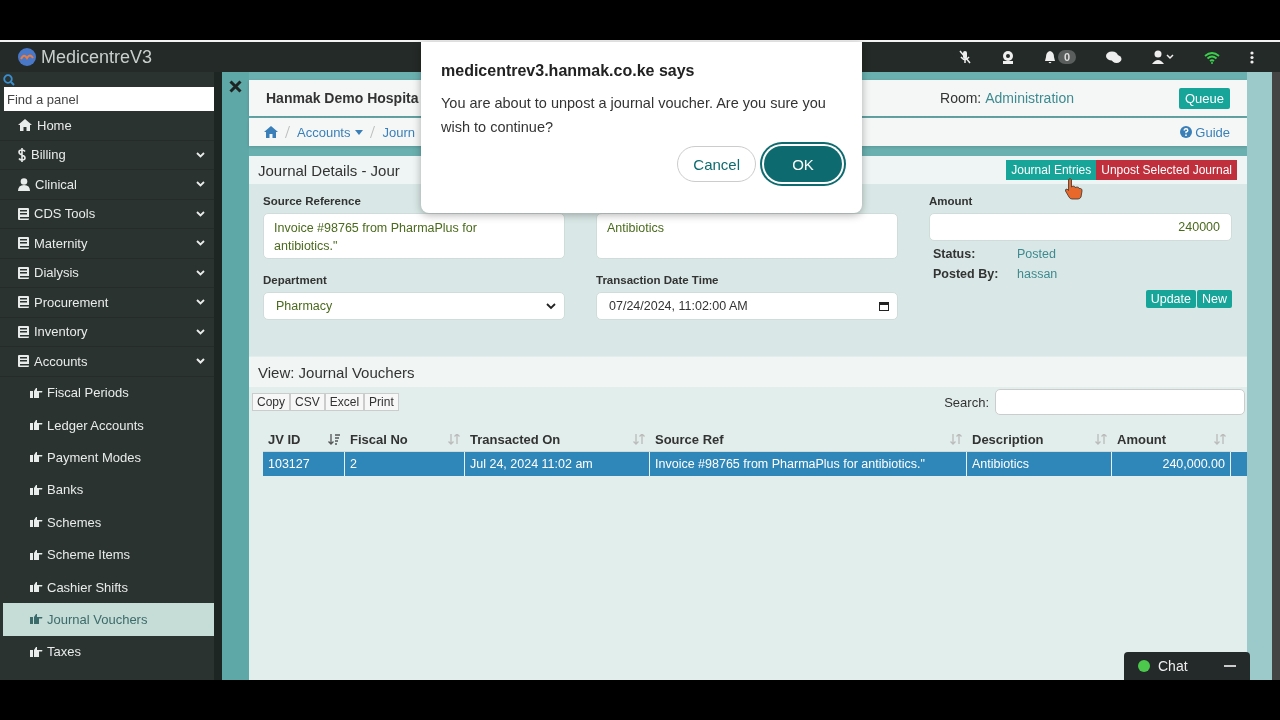 This screenshot has height=720, width=1280. Describe the element at coordinates (1171, 464) in the screenshot. I see `table-cell: 240,000.00` at that location.